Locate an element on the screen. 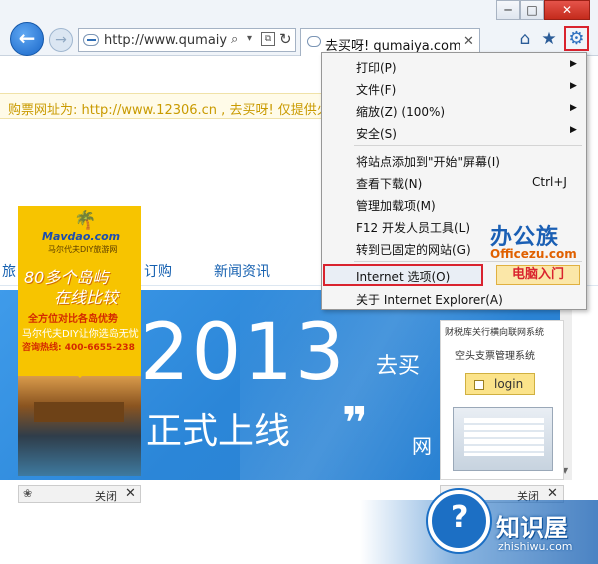  home-icon: ⌂ is located at coordinates (525, 39).